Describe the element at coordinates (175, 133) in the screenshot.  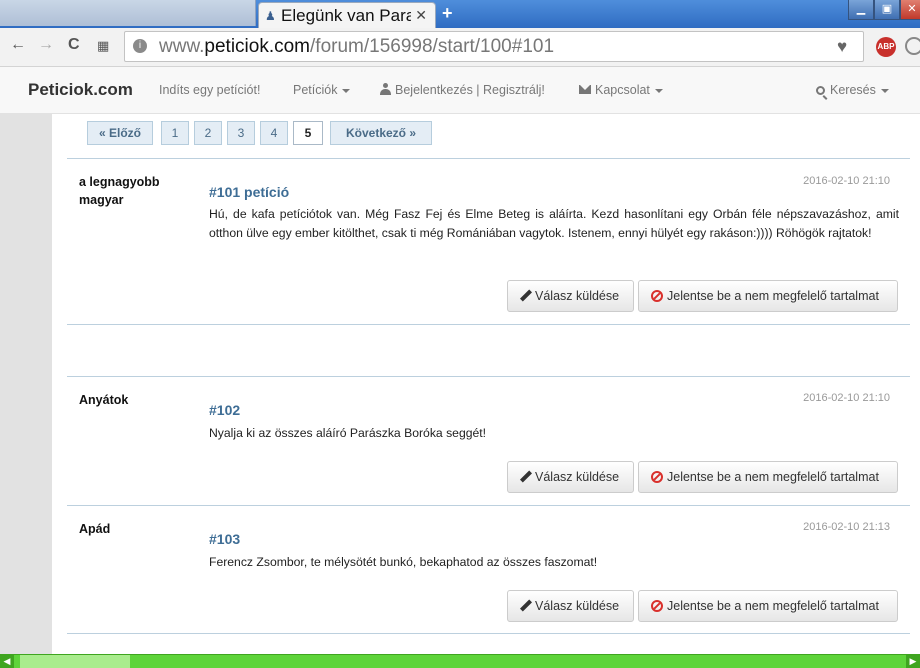
I see `pagination-page-1: 1` at that location.